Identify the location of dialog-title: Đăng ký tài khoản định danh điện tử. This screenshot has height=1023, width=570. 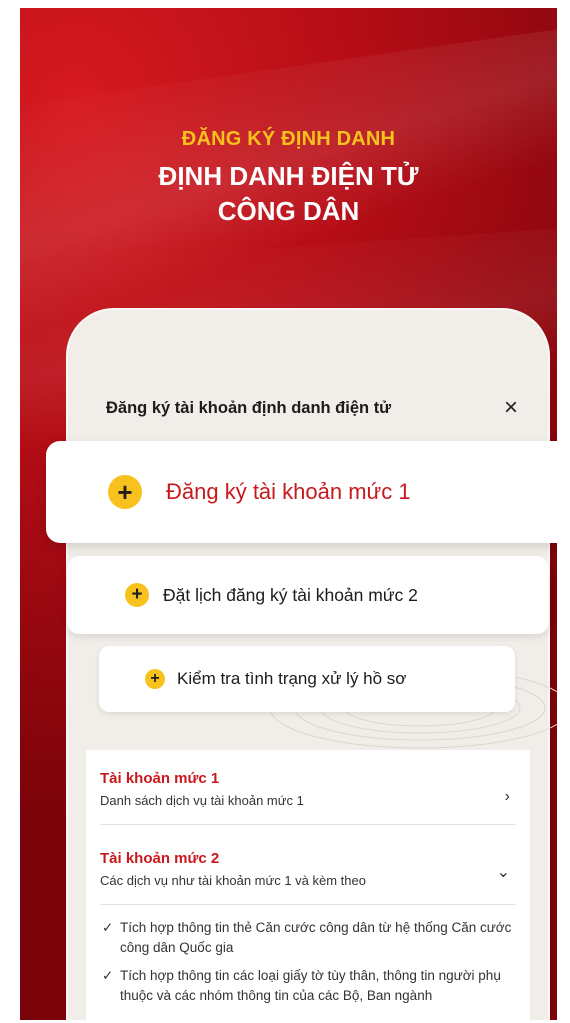
(249, 407).